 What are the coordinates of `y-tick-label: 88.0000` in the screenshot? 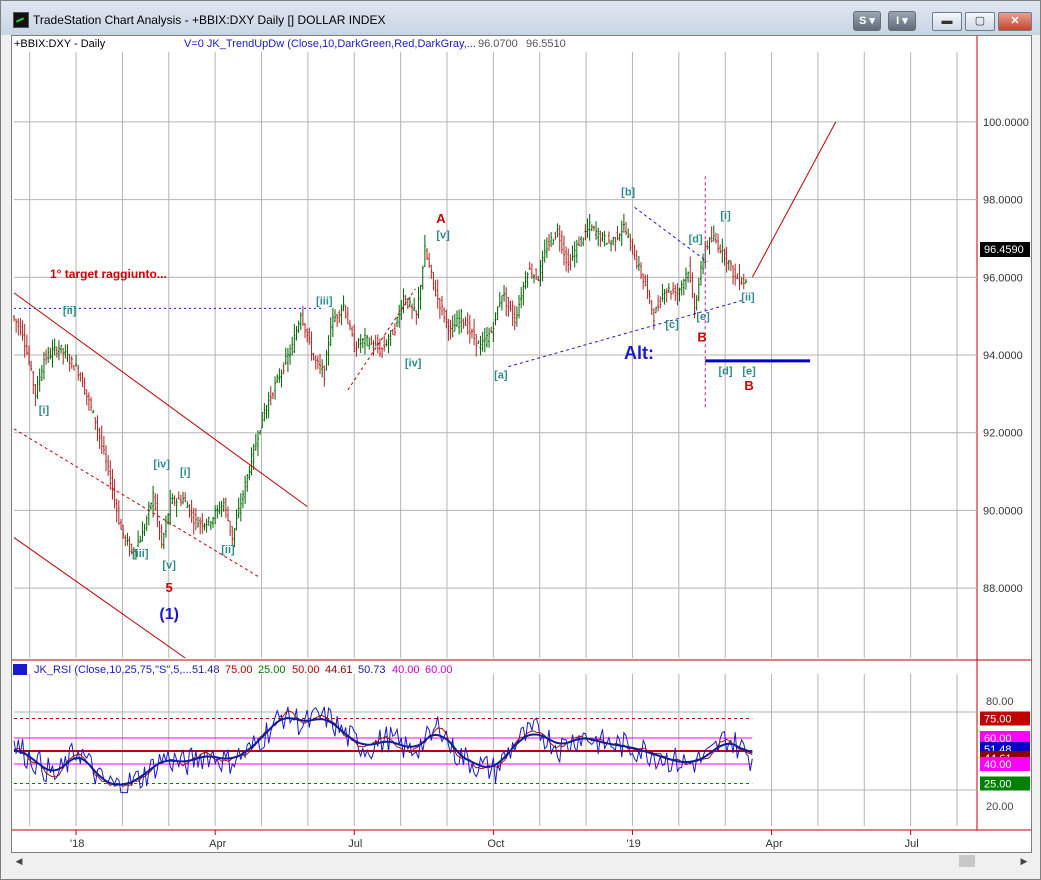 It's located at (1003, 589).